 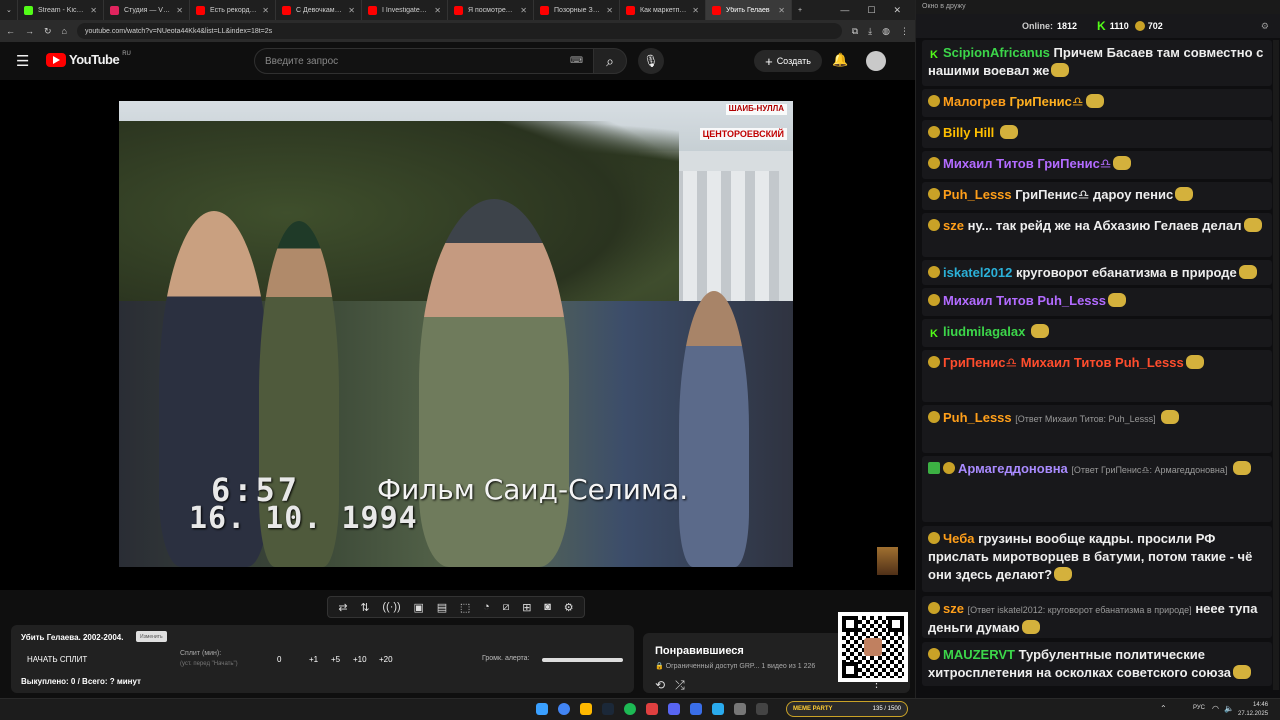 I want to click on discord-icon, so click(x=674, y=709).